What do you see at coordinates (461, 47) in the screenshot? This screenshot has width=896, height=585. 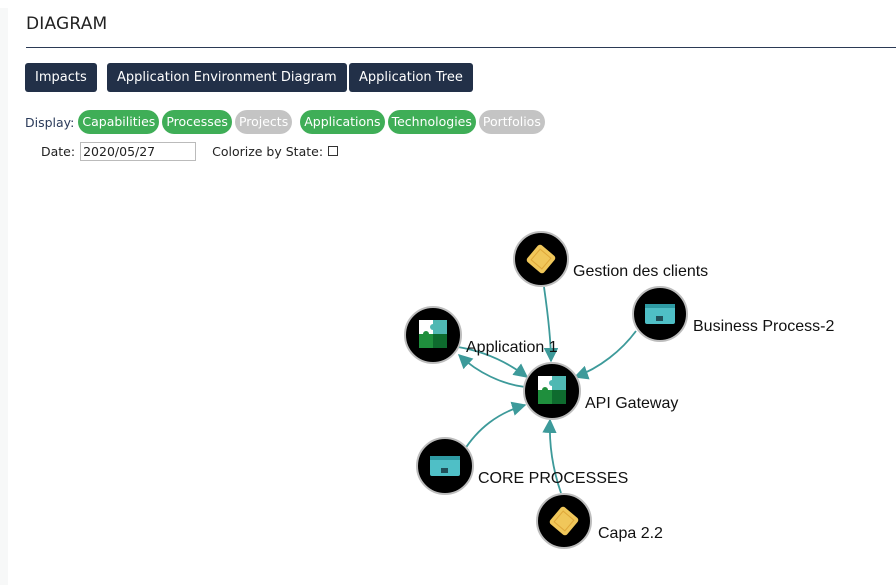 I see `title-divider` at bounding box center [461, 47].